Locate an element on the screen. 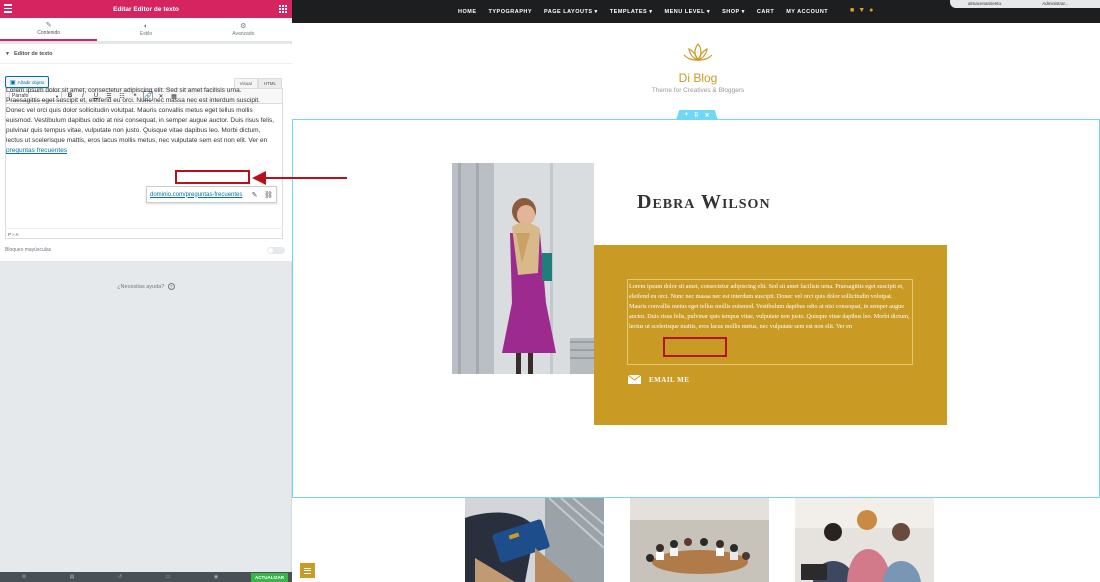 This screenshot has width=1100, height=582. elementor-menu-icon is located at coordinates (307, 570).